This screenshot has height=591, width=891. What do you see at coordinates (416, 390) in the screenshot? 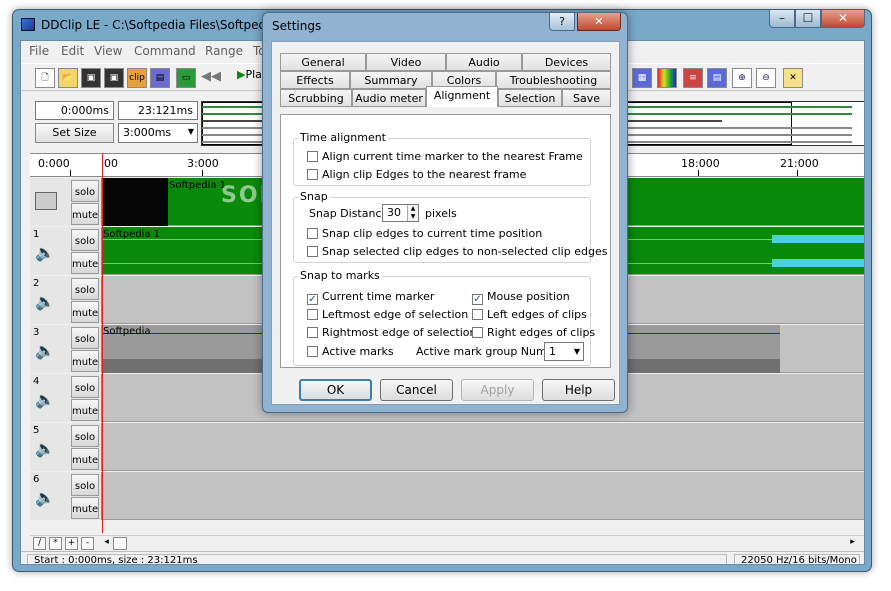
I see `cancel-button: Cancel` at bounding box center [416, 390].